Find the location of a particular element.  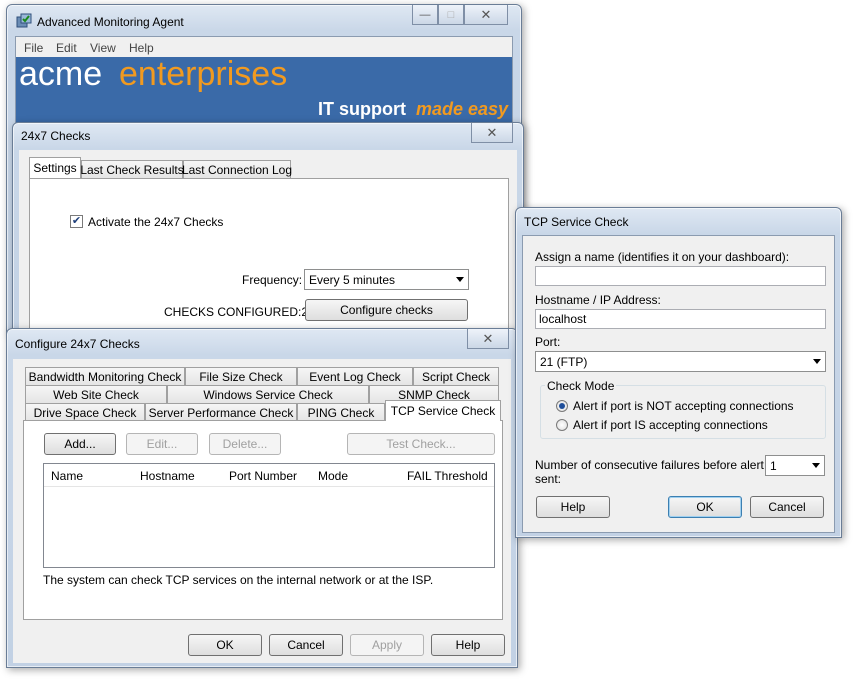

close-button: ✕ is located at coordinates (486, 15).